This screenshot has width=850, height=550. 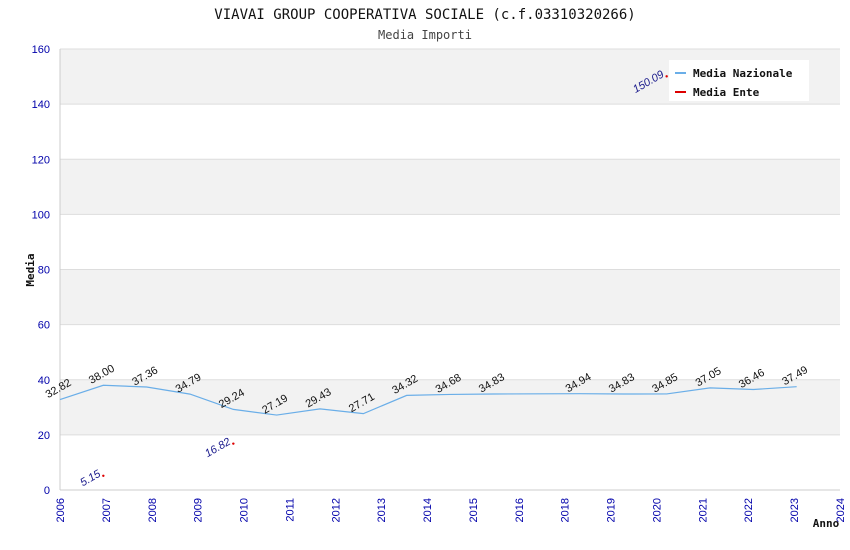 What do you see at coordinates (44, 436) in the screenshot?
I see `y-tick-label: 20` at bounding box center [44, 436].